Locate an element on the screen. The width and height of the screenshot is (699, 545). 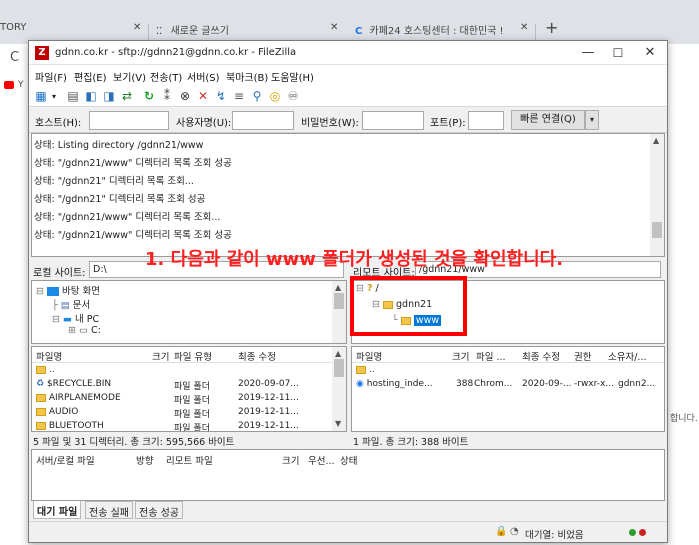
host-input is located at coordinates (129, 120).